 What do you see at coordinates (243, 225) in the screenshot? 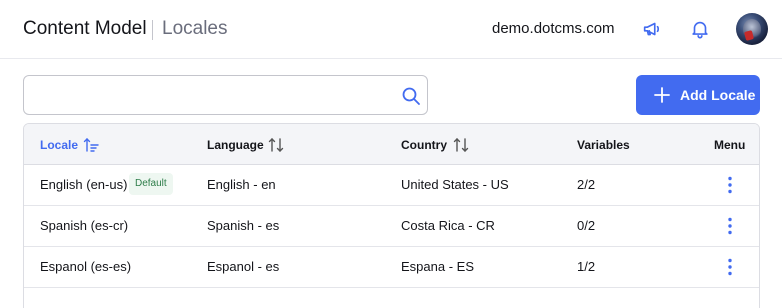
I see `language-cell: Spanish - es` at bounding box center [243, 225].